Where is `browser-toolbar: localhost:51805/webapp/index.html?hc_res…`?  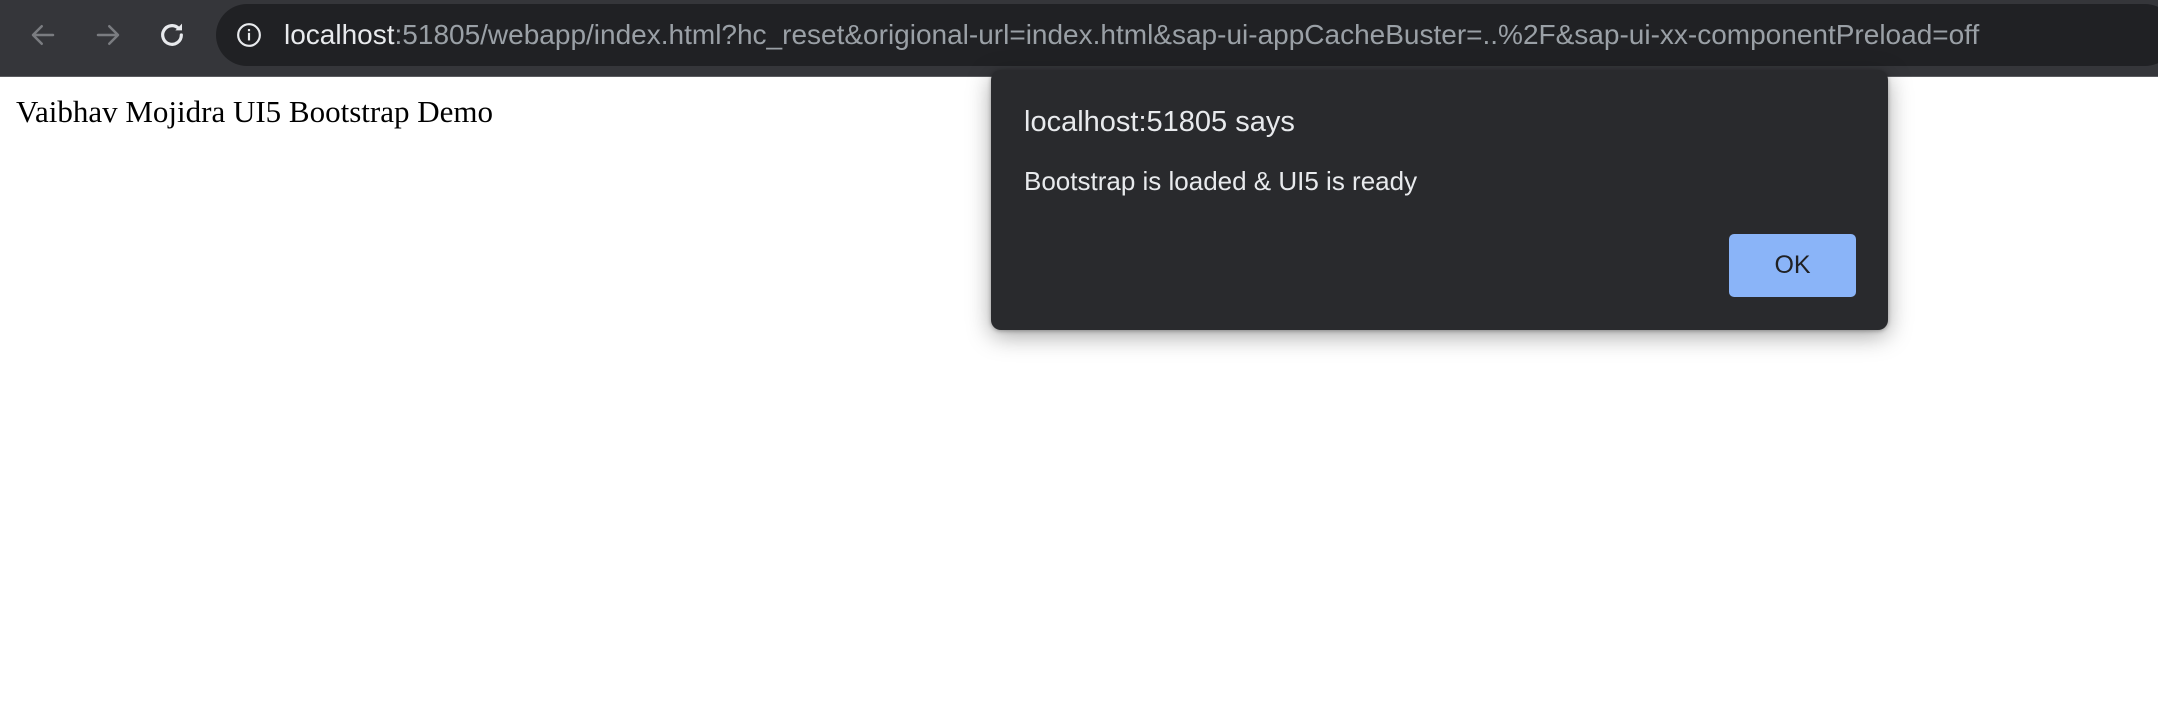 browser-toolbar: localhost:51805/webapp/index.html?hc_res… is located at coordinates (1079, 38).